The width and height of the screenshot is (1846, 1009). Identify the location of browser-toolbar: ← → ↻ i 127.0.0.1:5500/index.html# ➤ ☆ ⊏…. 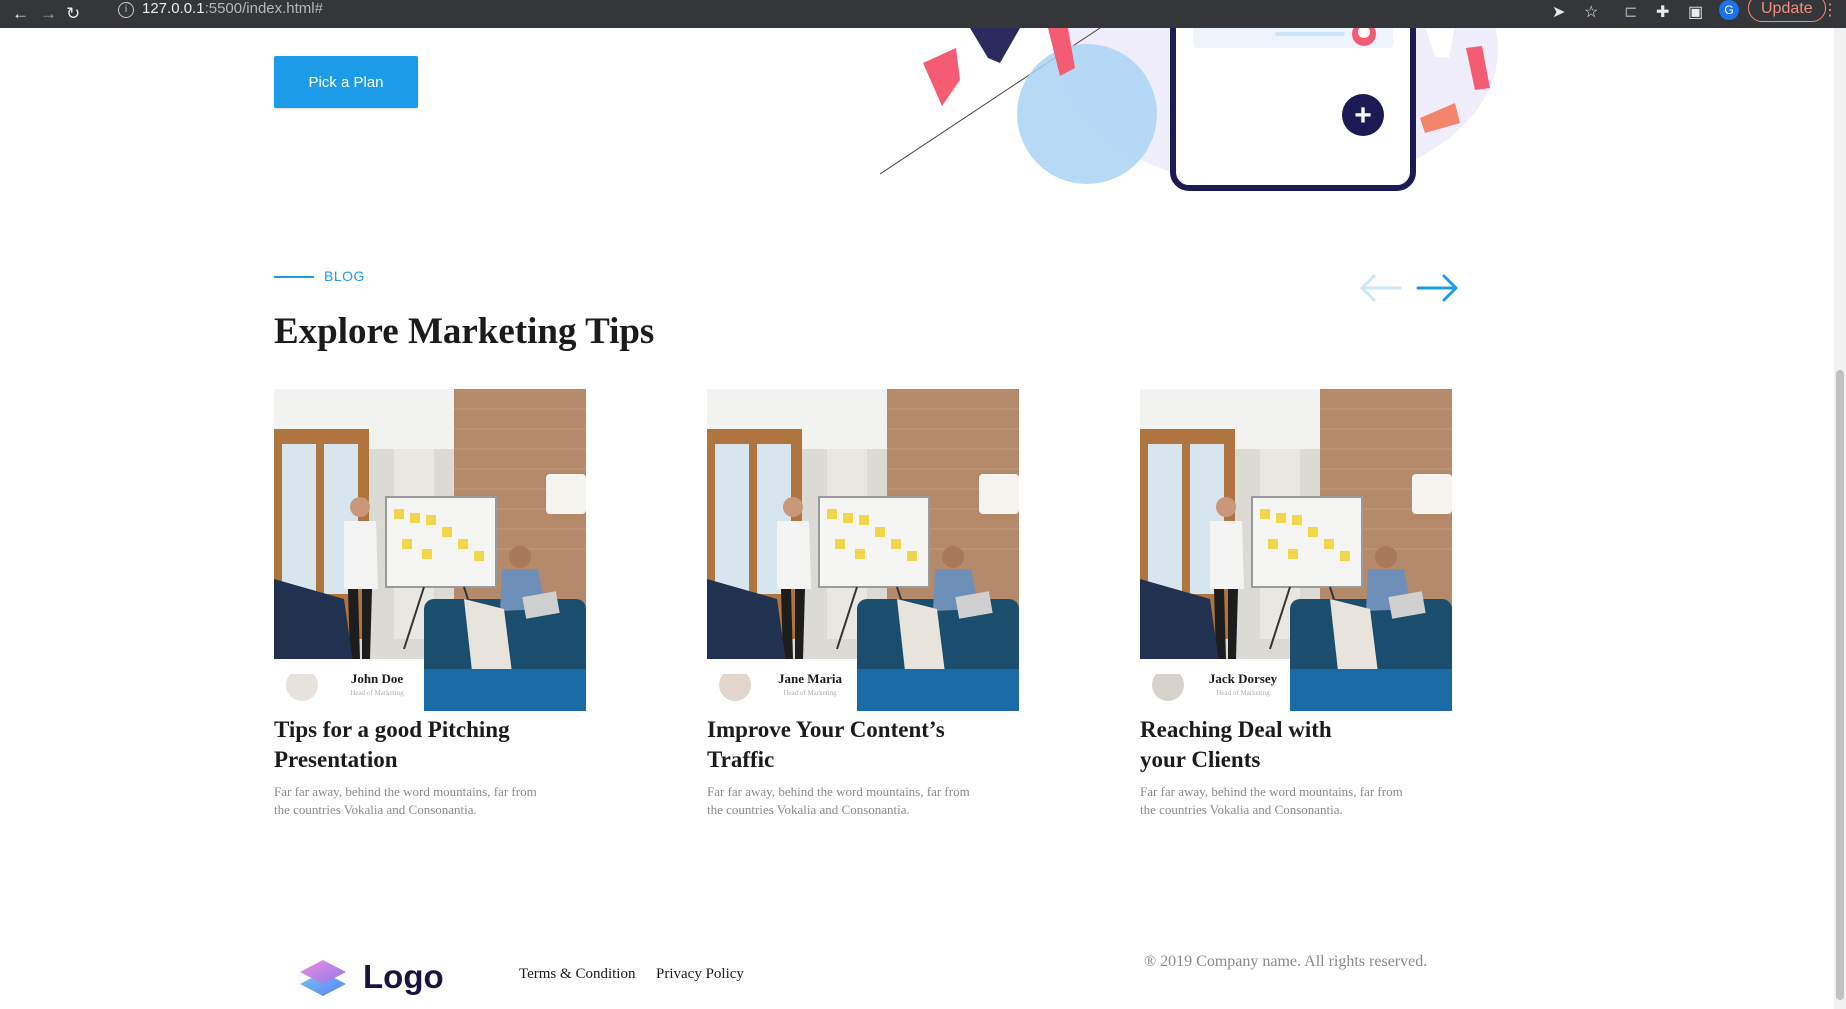
(923, 14).